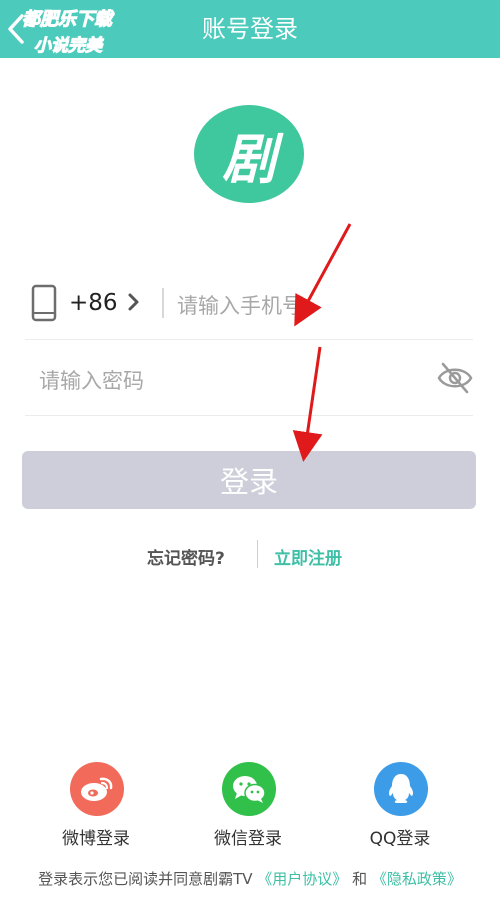 The height and width of the screenshot is (918, 500). I want to click on weibo-icon, so click(97, 789).